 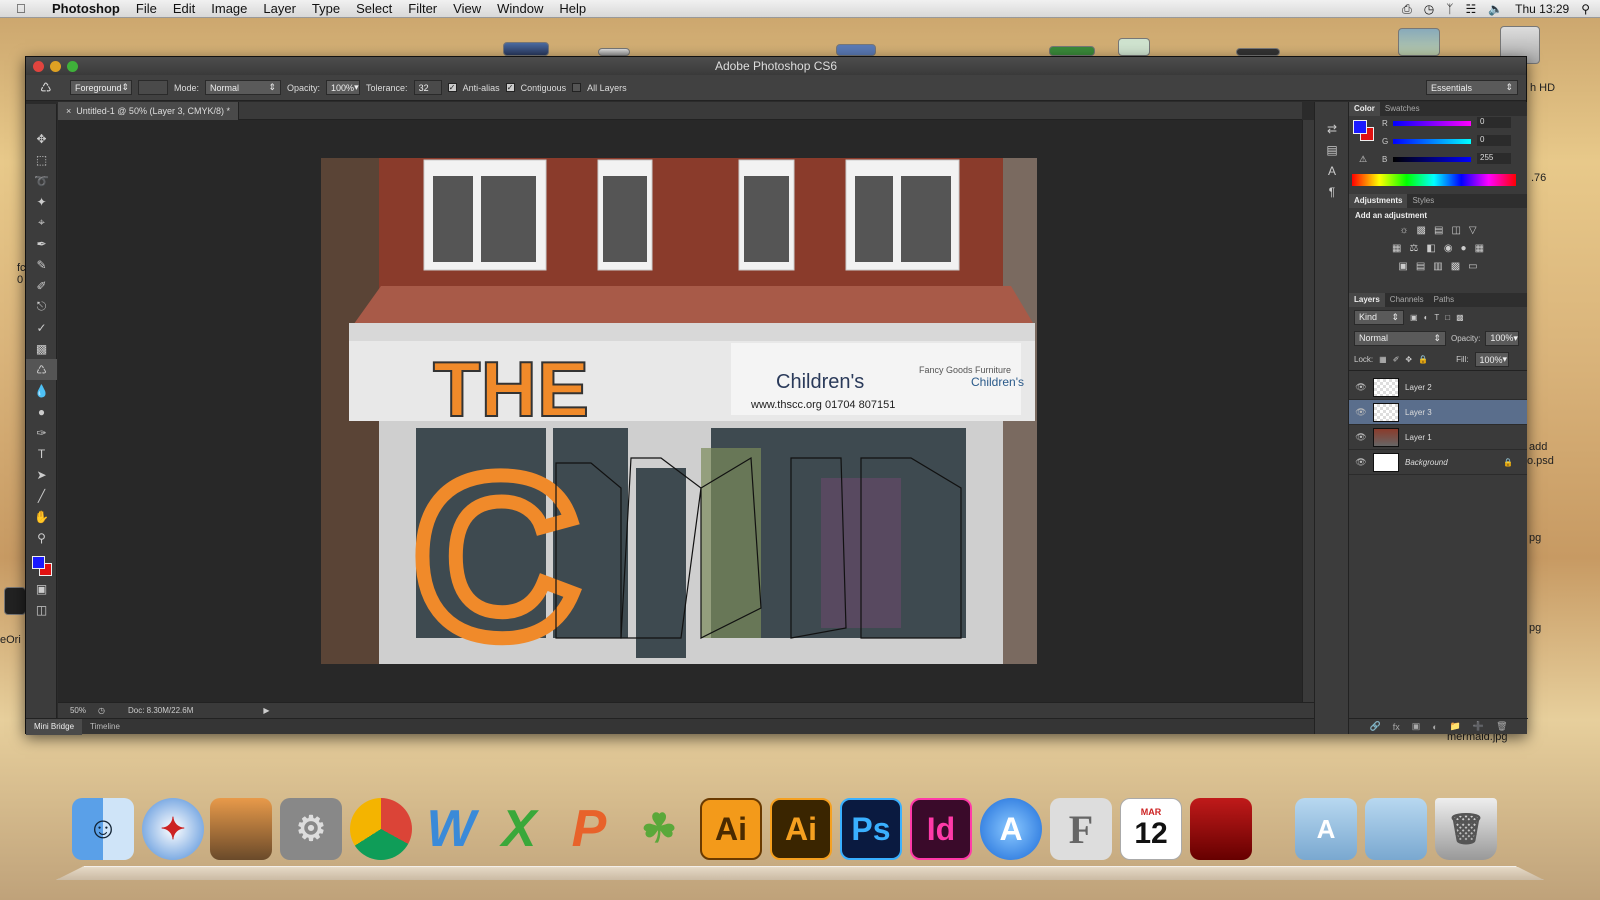 I want to click on vertical-scrollbar, so click(x=1308, y=411).